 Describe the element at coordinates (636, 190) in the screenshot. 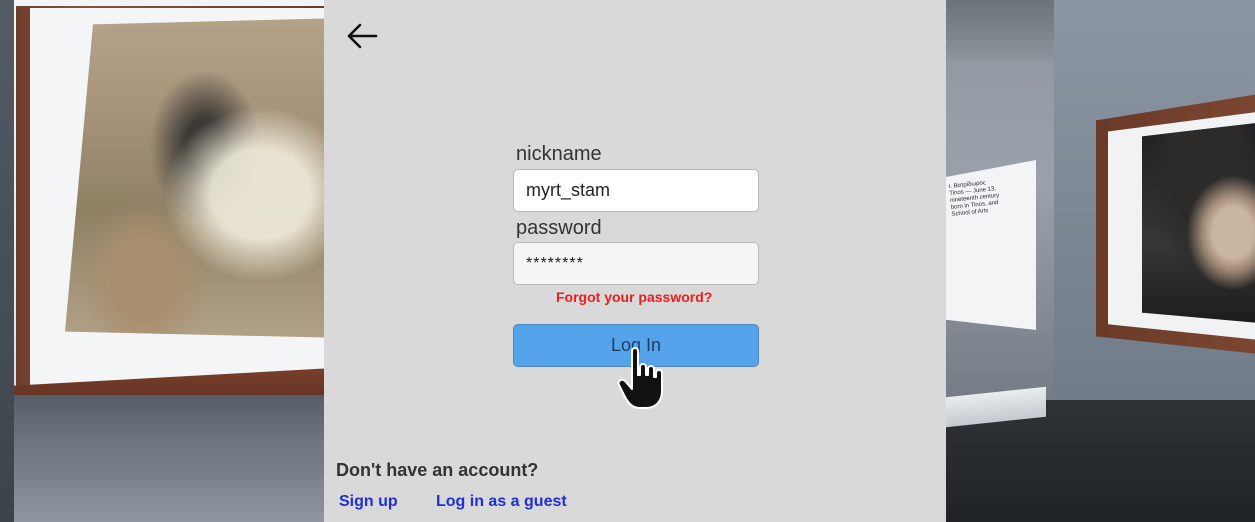

I see `nickname-input` at that location.